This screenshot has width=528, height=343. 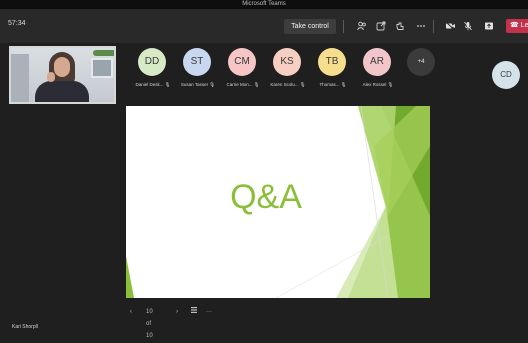 I want to click on side-avatar: CD, so click(x=506, y=75).